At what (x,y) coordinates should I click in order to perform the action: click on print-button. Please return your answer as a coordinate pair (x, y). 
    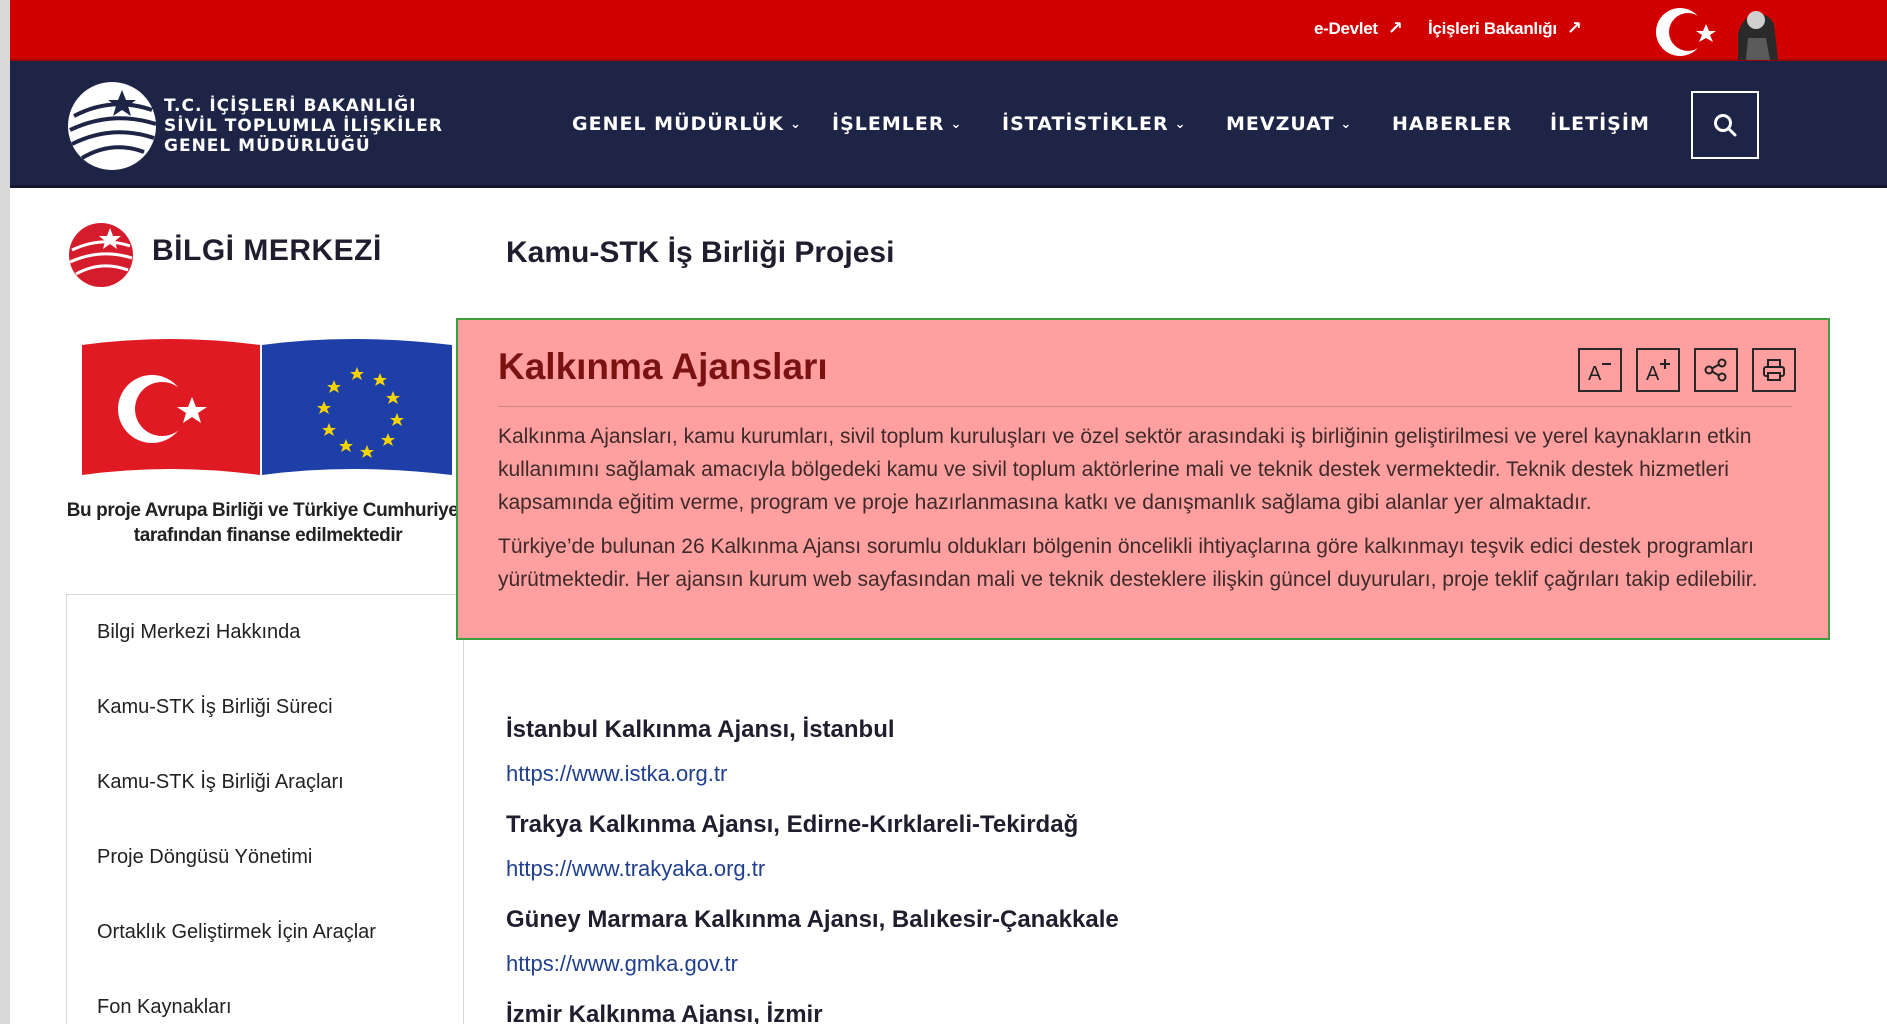
    Looking at the image, I should click on (1774, 370).